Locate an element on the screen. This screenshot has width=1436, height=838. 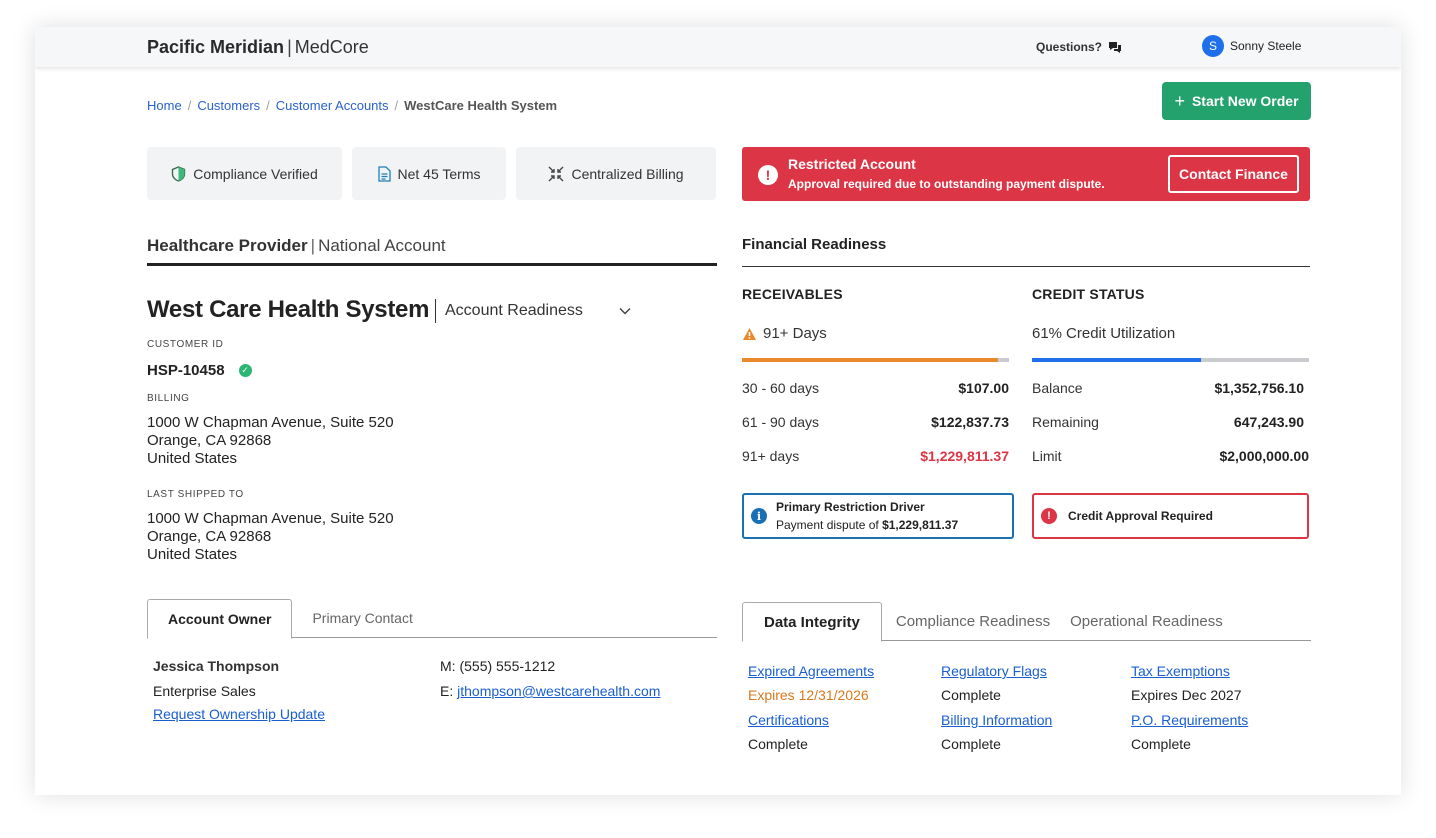
credit-utilization-label: Credit Utilization is located at coordinates (1121, 333).